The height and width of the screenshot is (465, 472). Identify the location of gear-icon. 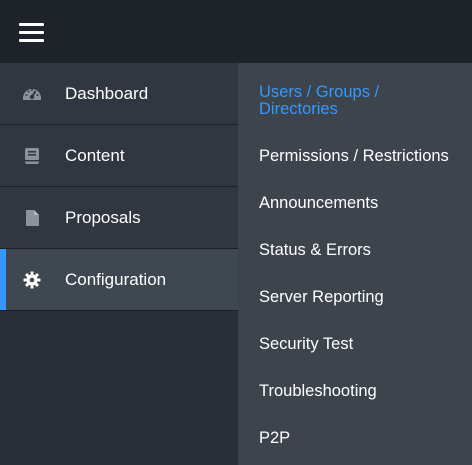
(32, 280).